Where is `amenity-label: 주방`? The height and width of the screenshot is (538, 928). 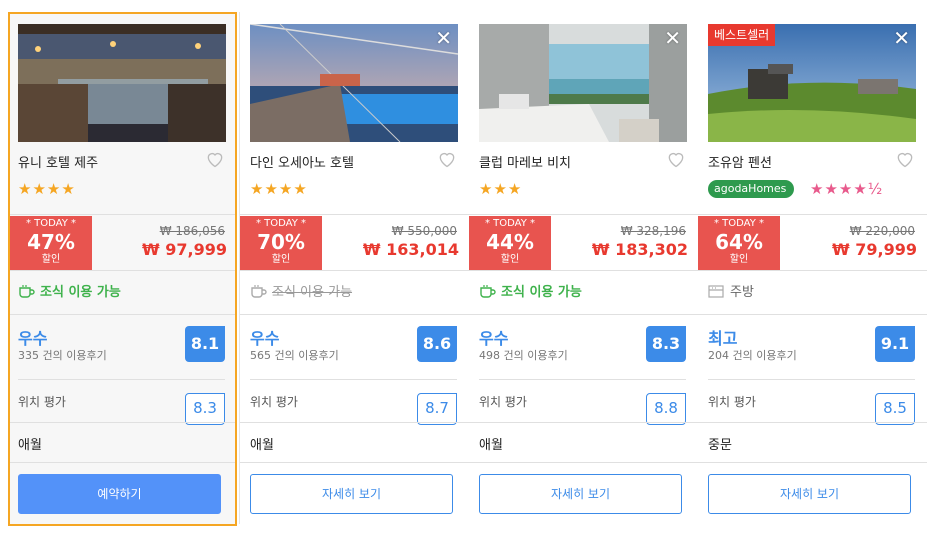
amenity-label: 주방 is located at coordinates (742, 292).